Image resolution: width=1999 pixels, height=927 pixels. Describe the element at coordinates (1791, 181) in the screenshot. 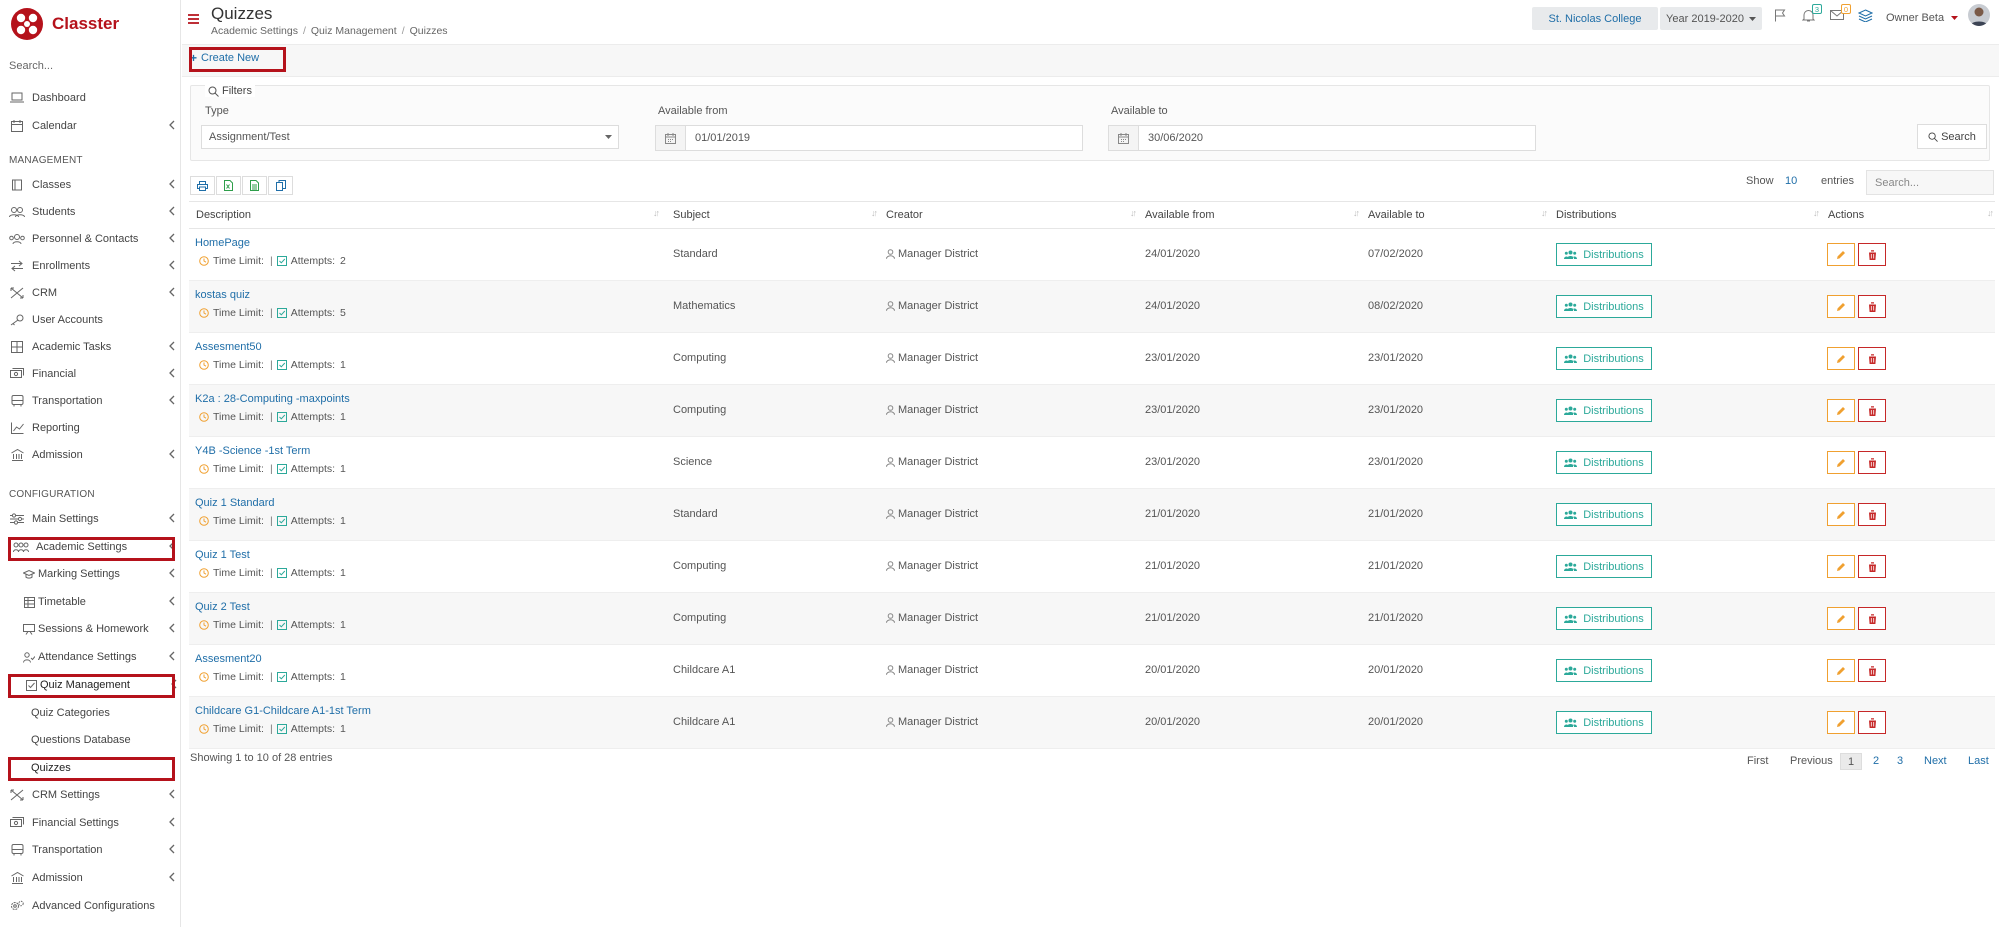

I see `page-size-select: 10` at that location.